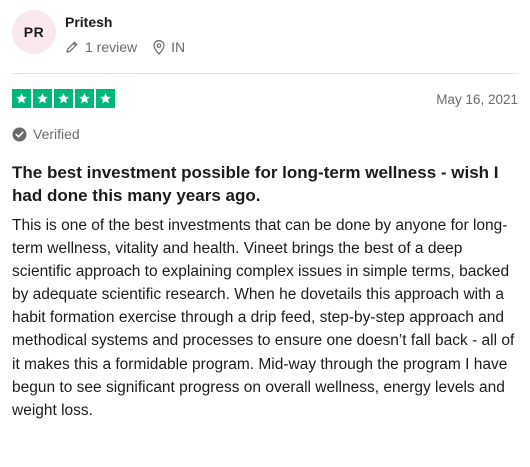 Image resolution: width=530 pixels, height=467 pixels. I want to click on review-date: May 16, 2021, so click(477, 99).